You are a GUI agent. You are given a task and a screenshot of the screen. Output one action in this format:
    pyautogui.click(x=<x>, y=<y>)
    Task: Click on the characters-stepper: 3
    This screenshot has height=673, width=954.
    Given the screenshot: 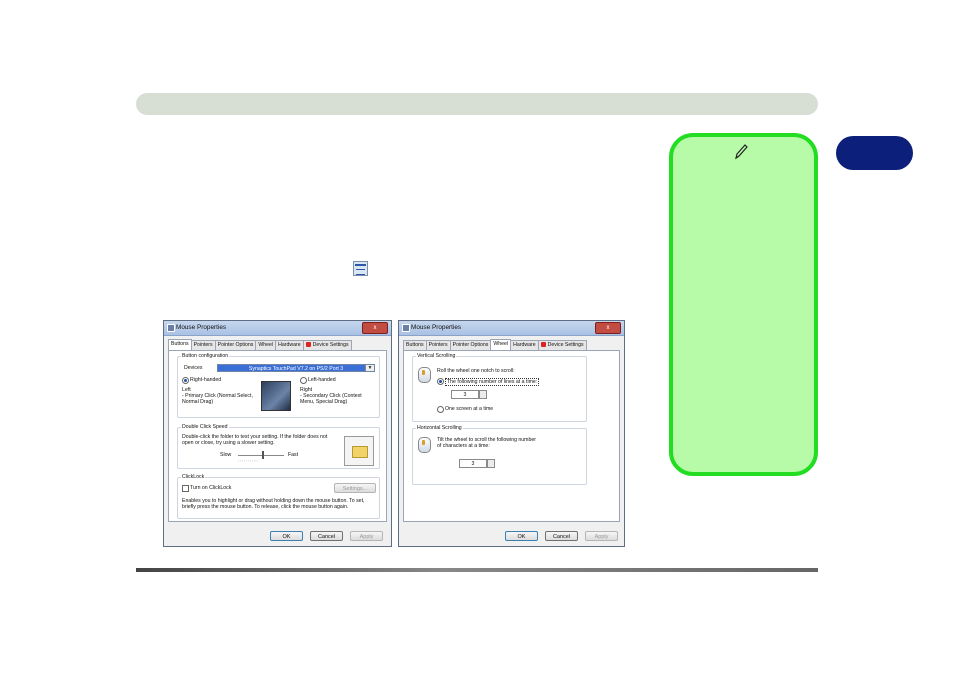 What is the action you would take?
    pyautogui.click(x=473, y=463)
    